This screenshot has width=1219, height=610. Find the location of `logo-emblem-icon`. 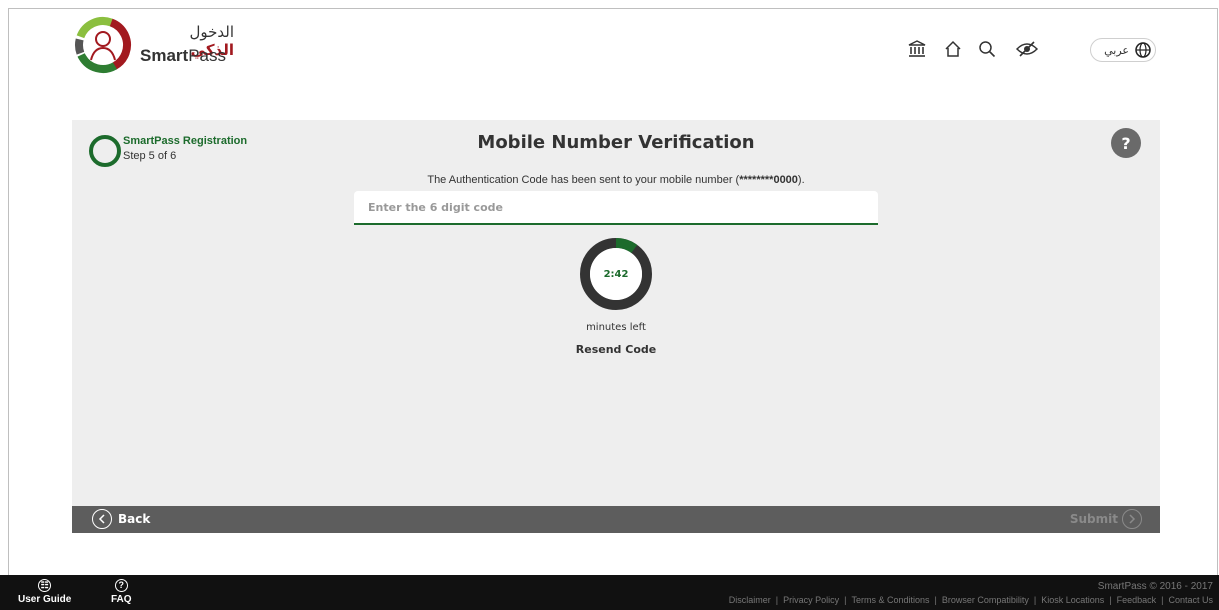

logo-emblem-icon is located at coordinates (103, 45).